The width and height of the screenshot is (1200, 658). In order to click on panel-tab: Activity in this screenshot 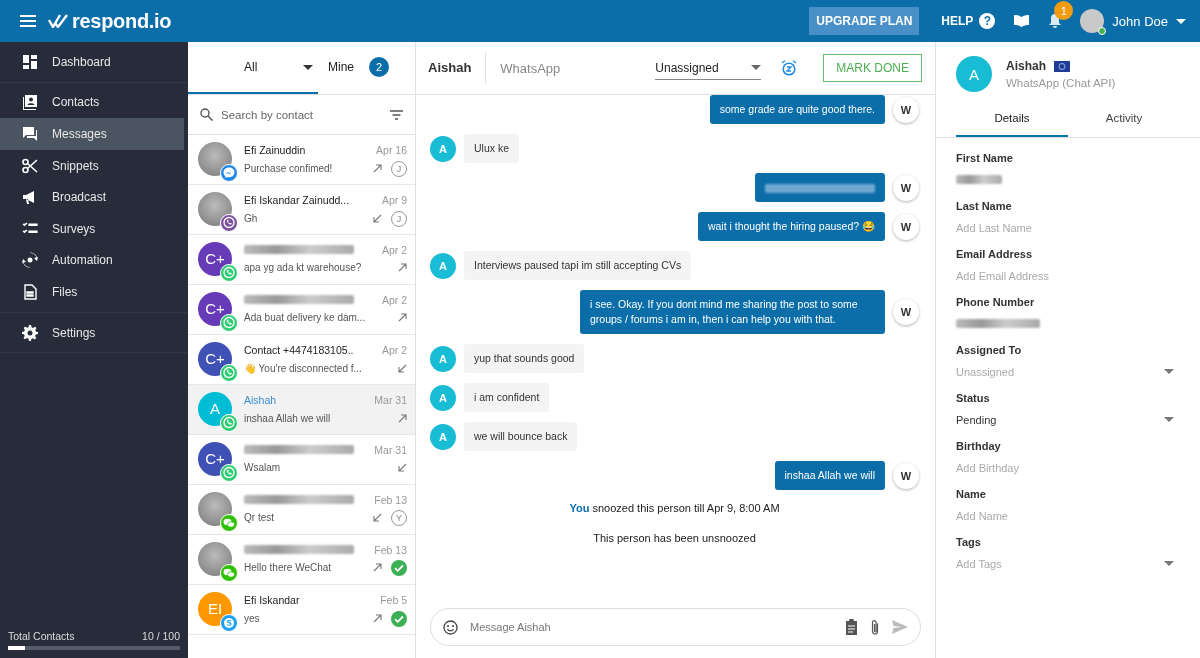, I will do `click(1124, 119)`.